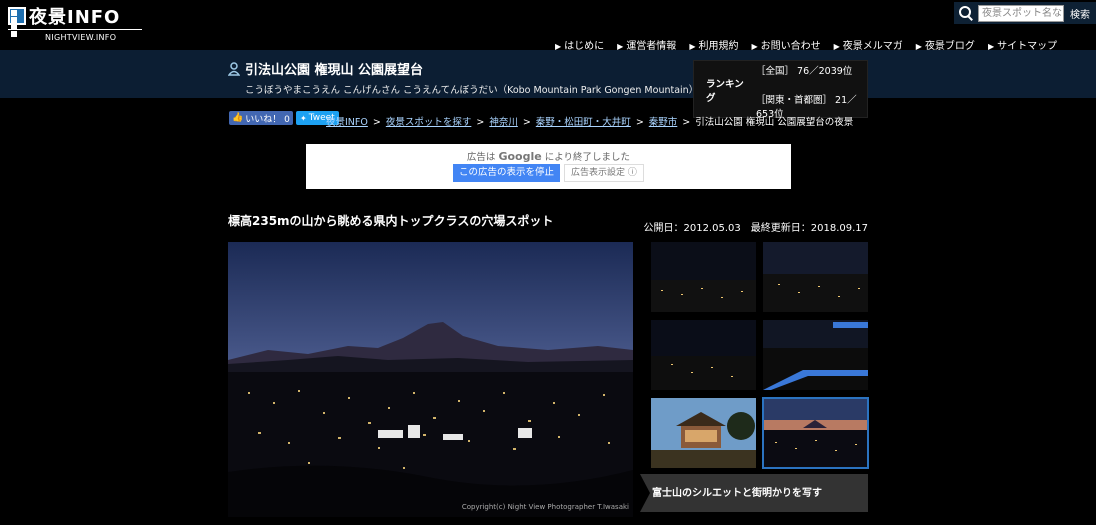  I want to click on breadcrumb-current: 引法山公園 権現山 公園展望台の夜景, so click(774, 122).